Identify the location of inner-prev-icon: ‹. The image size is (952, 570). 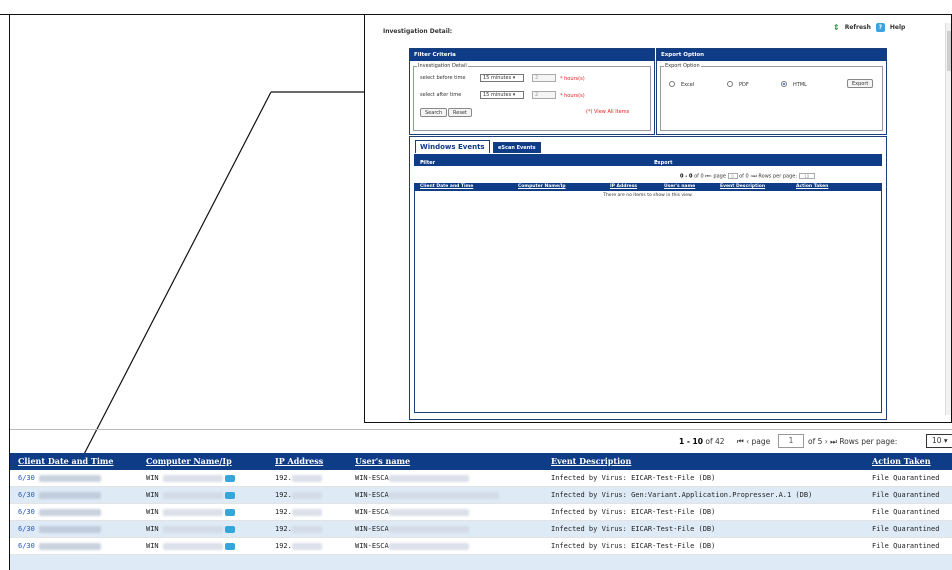
(711, 177).